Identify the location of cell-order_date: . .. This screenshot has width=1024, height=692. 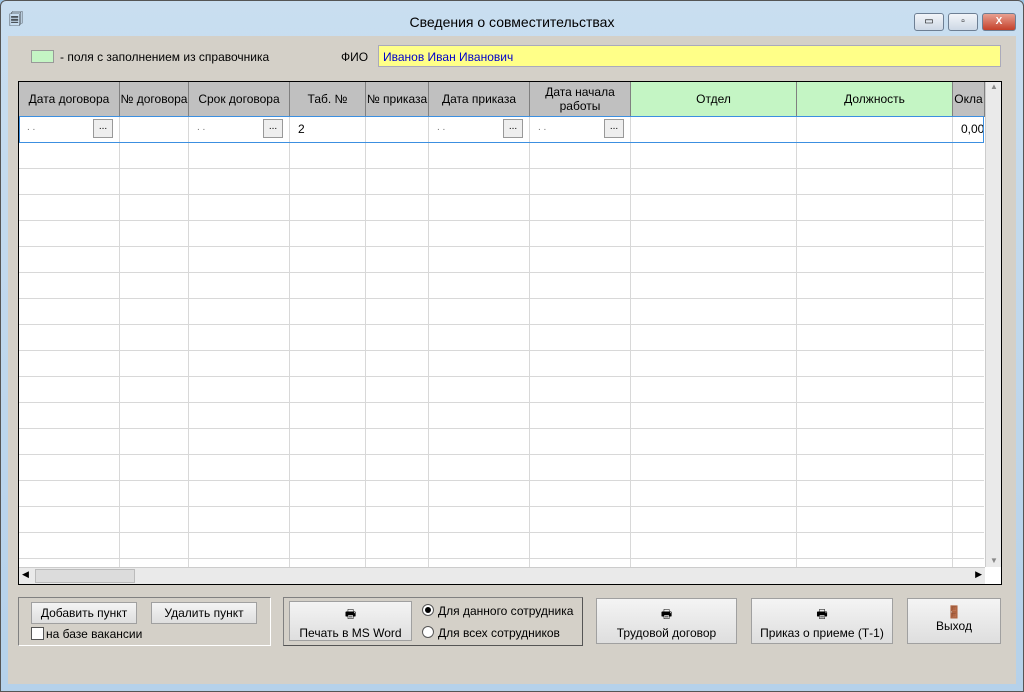
(441, 127).